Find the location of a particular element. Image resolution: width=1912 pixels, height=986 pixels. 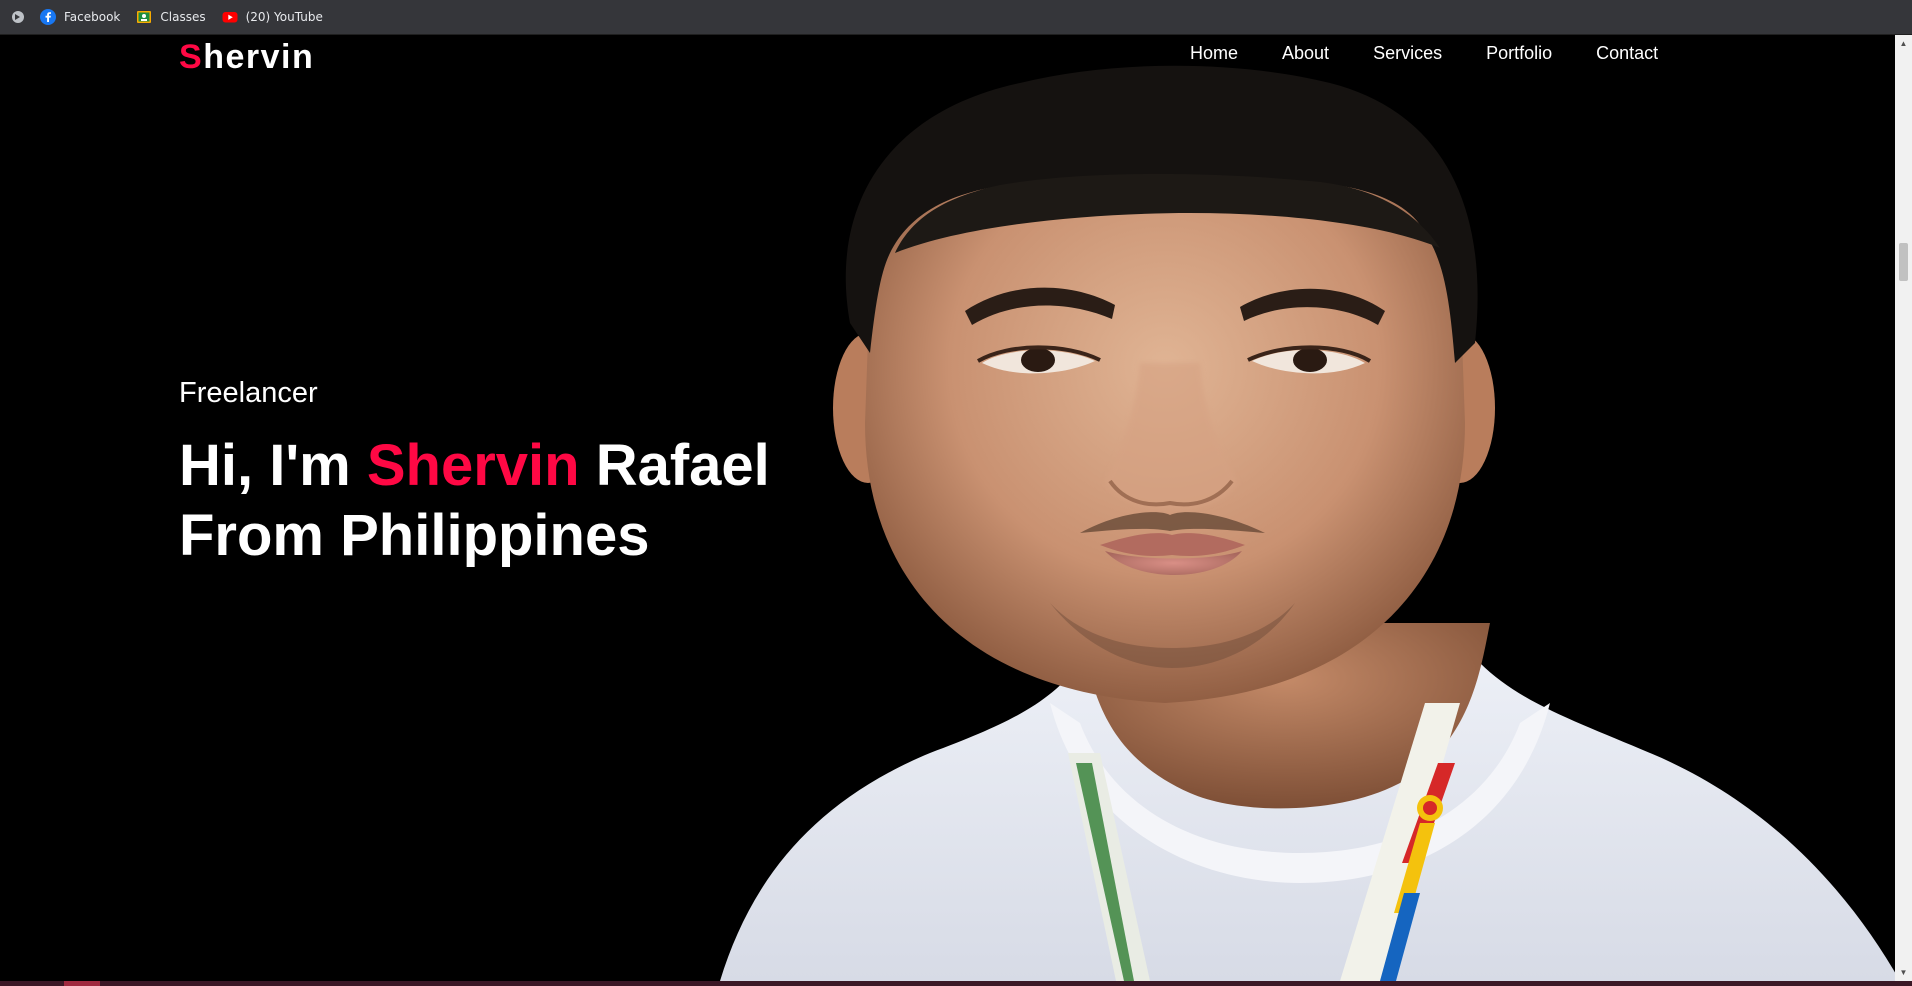

scroll-thumb is located at coordinates (1903, 262).